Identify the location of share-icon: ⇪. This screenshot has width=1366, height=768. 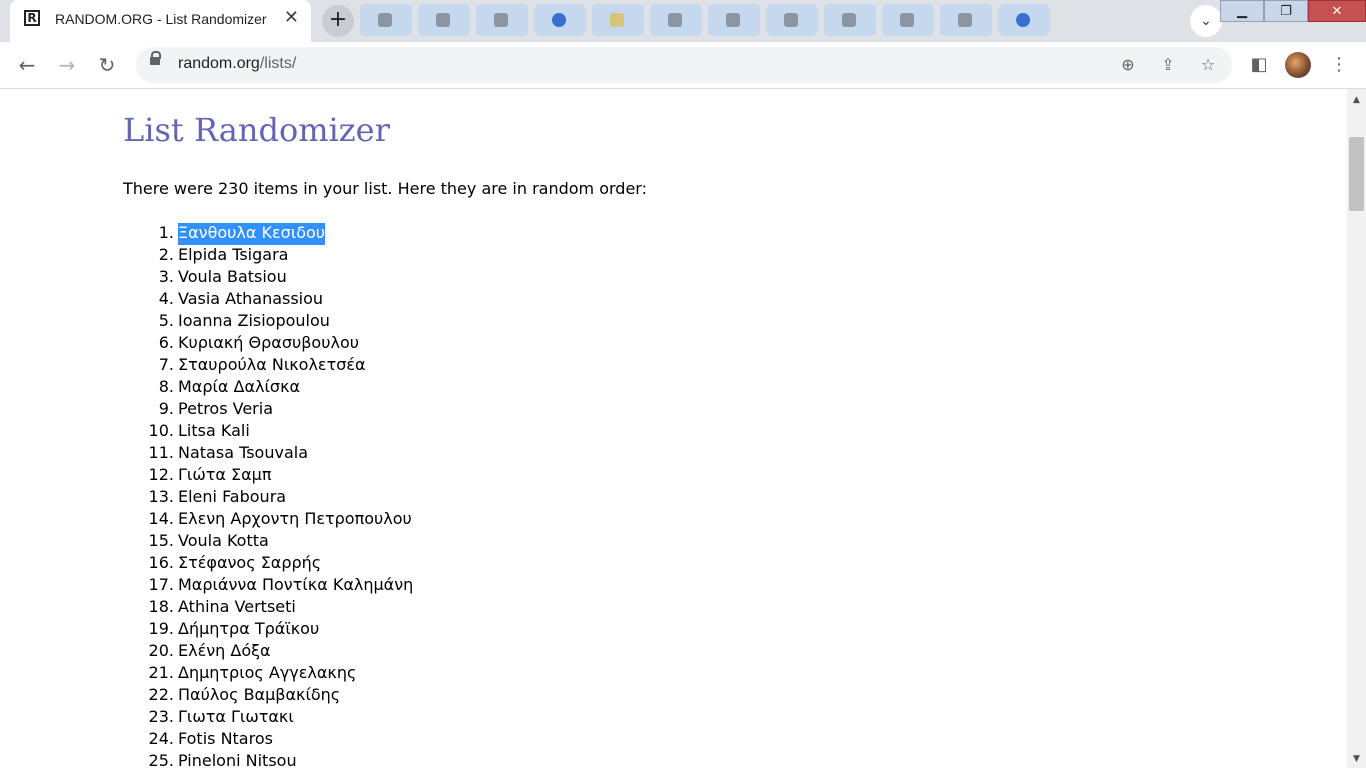
(1168, 65).